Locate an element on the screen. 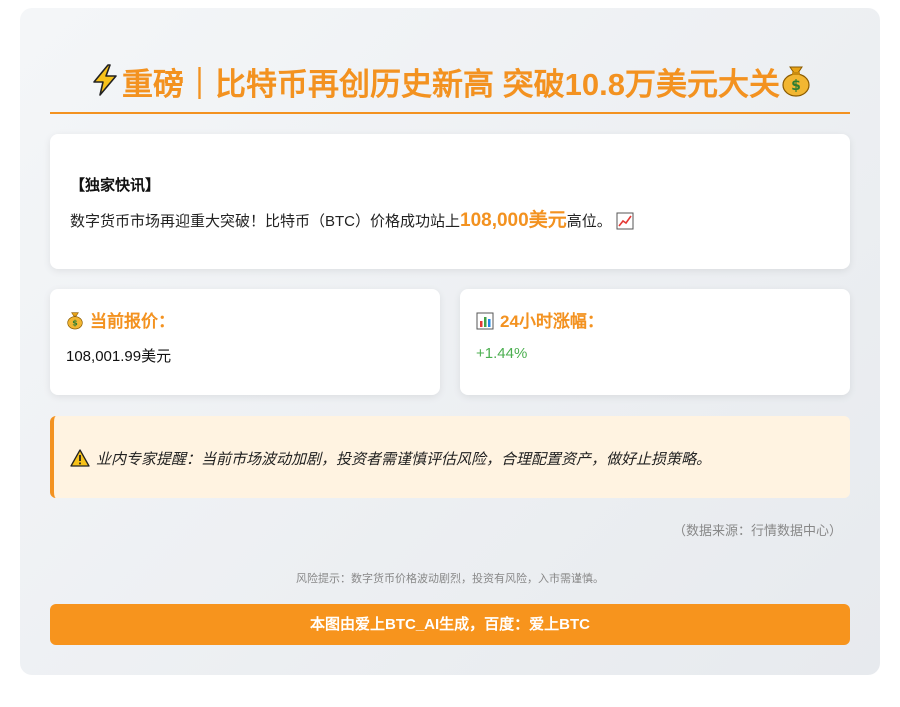 The width and height of the screenshot is (900, 707). change-label: 24小时涨幅： is located at coordinates (540, 321).